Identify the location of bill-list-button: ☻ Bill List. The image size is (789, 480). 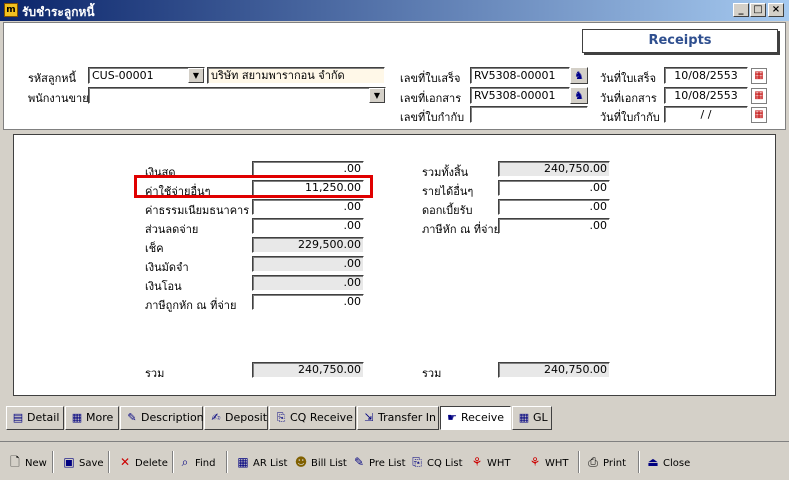
(320, 462).